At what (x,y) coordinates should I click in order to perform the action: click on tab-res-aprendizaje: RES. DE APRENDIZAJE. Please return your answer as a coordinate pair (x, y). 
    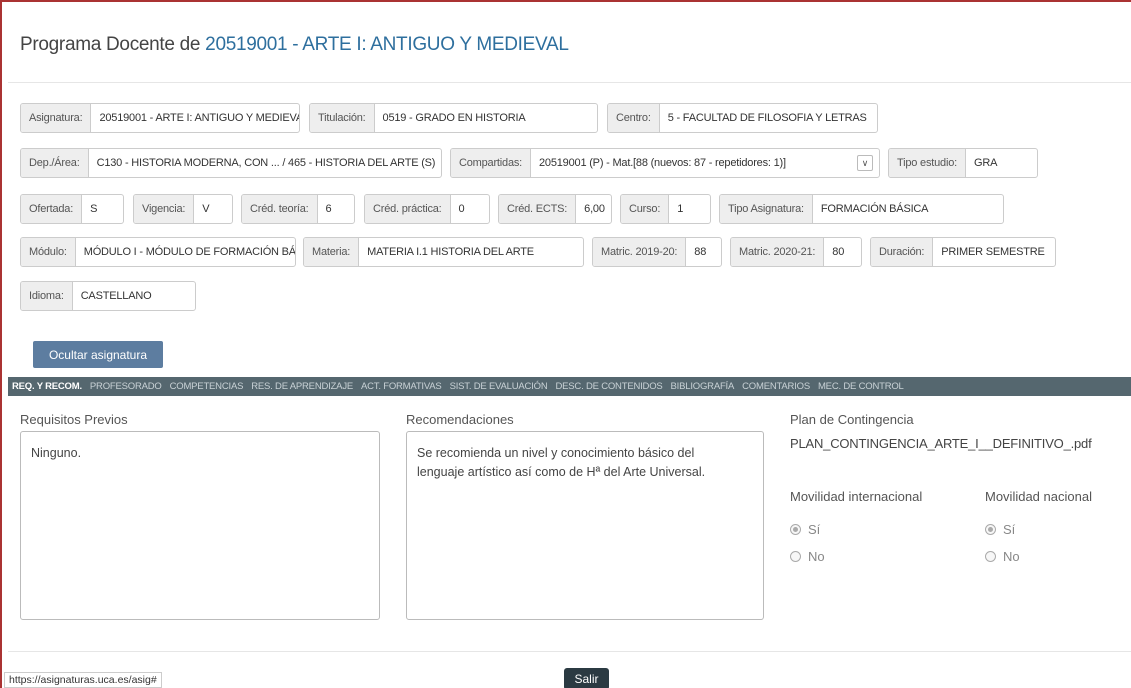
    Looking at the image, I should click on (302, 386).